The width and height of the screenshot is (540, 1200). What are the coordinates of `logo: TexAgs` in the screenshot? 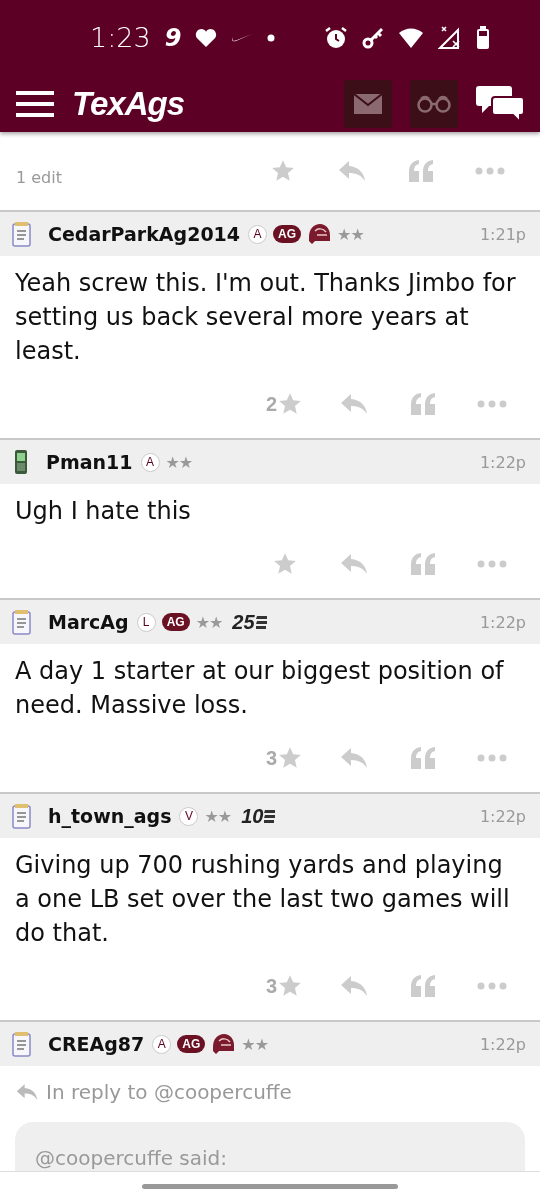 It's located at (128, 103).